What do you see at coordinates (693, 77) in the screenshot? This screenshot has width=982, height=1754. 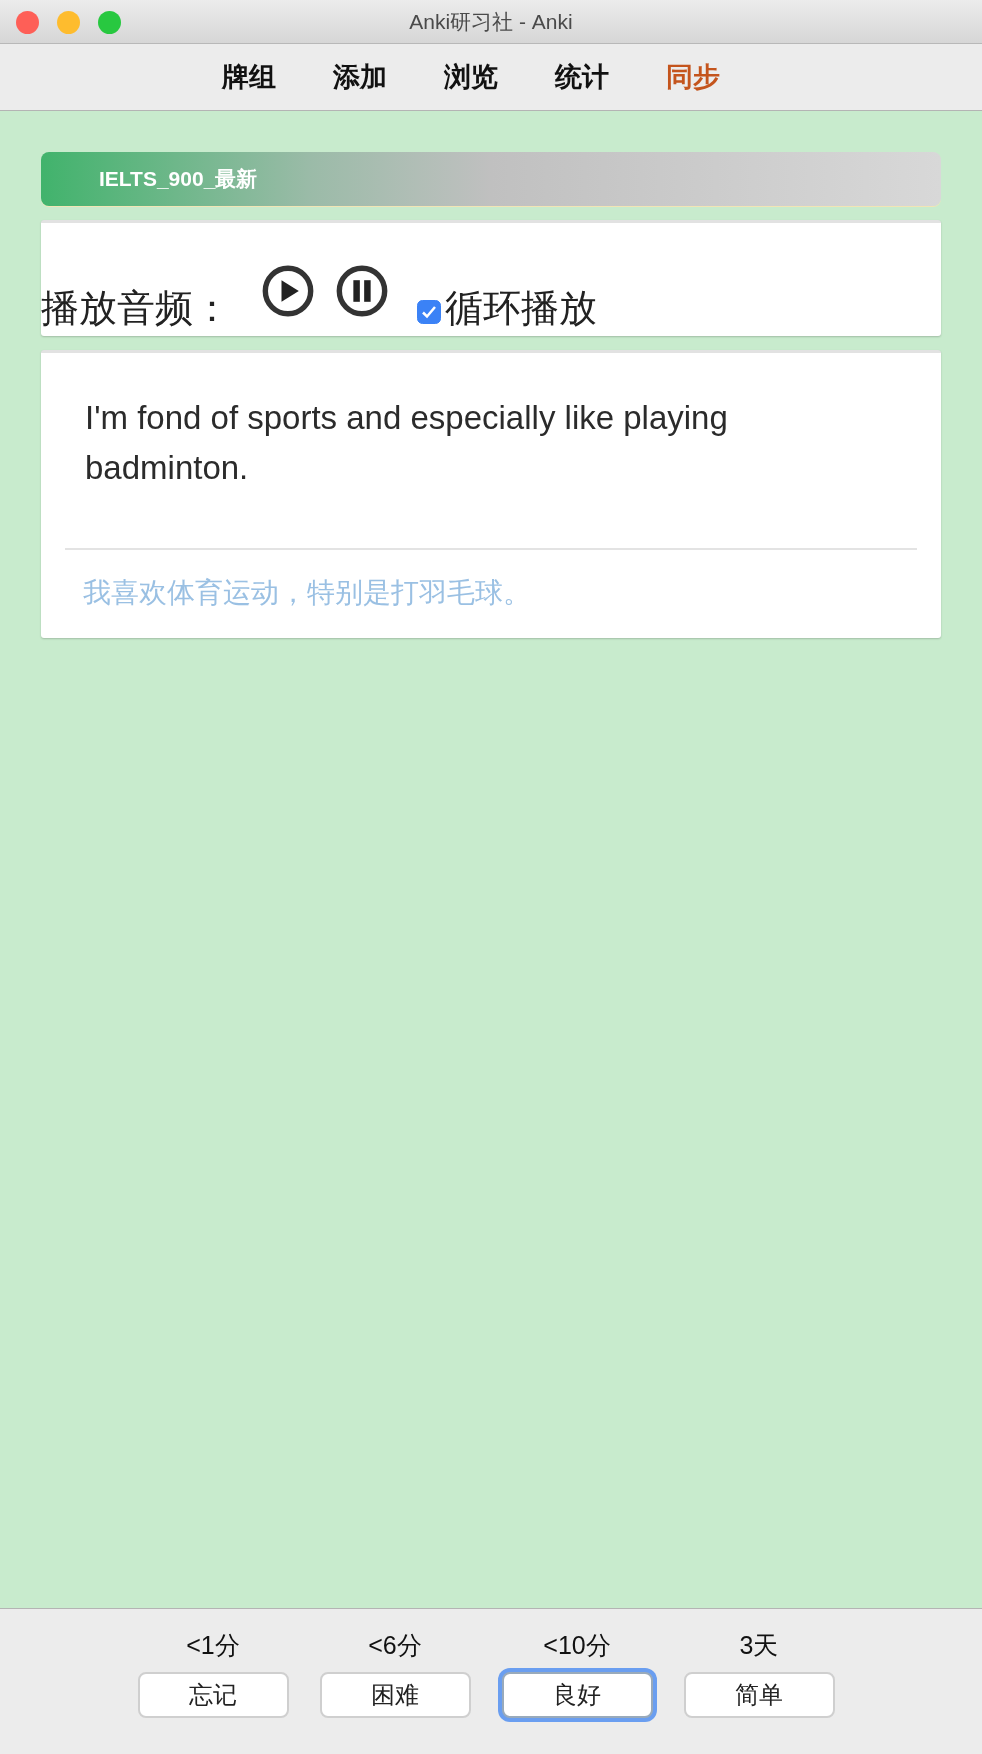 I see `toolbar-link: 同步` at bounding box center [693, 77].